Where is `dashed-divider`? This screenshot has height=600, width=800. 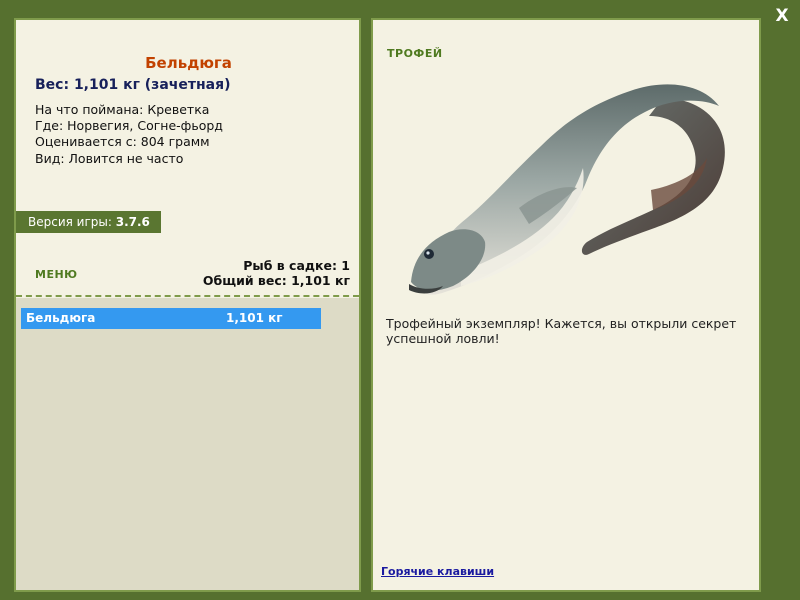 dashed-divider is located at coordinates (187, 296).